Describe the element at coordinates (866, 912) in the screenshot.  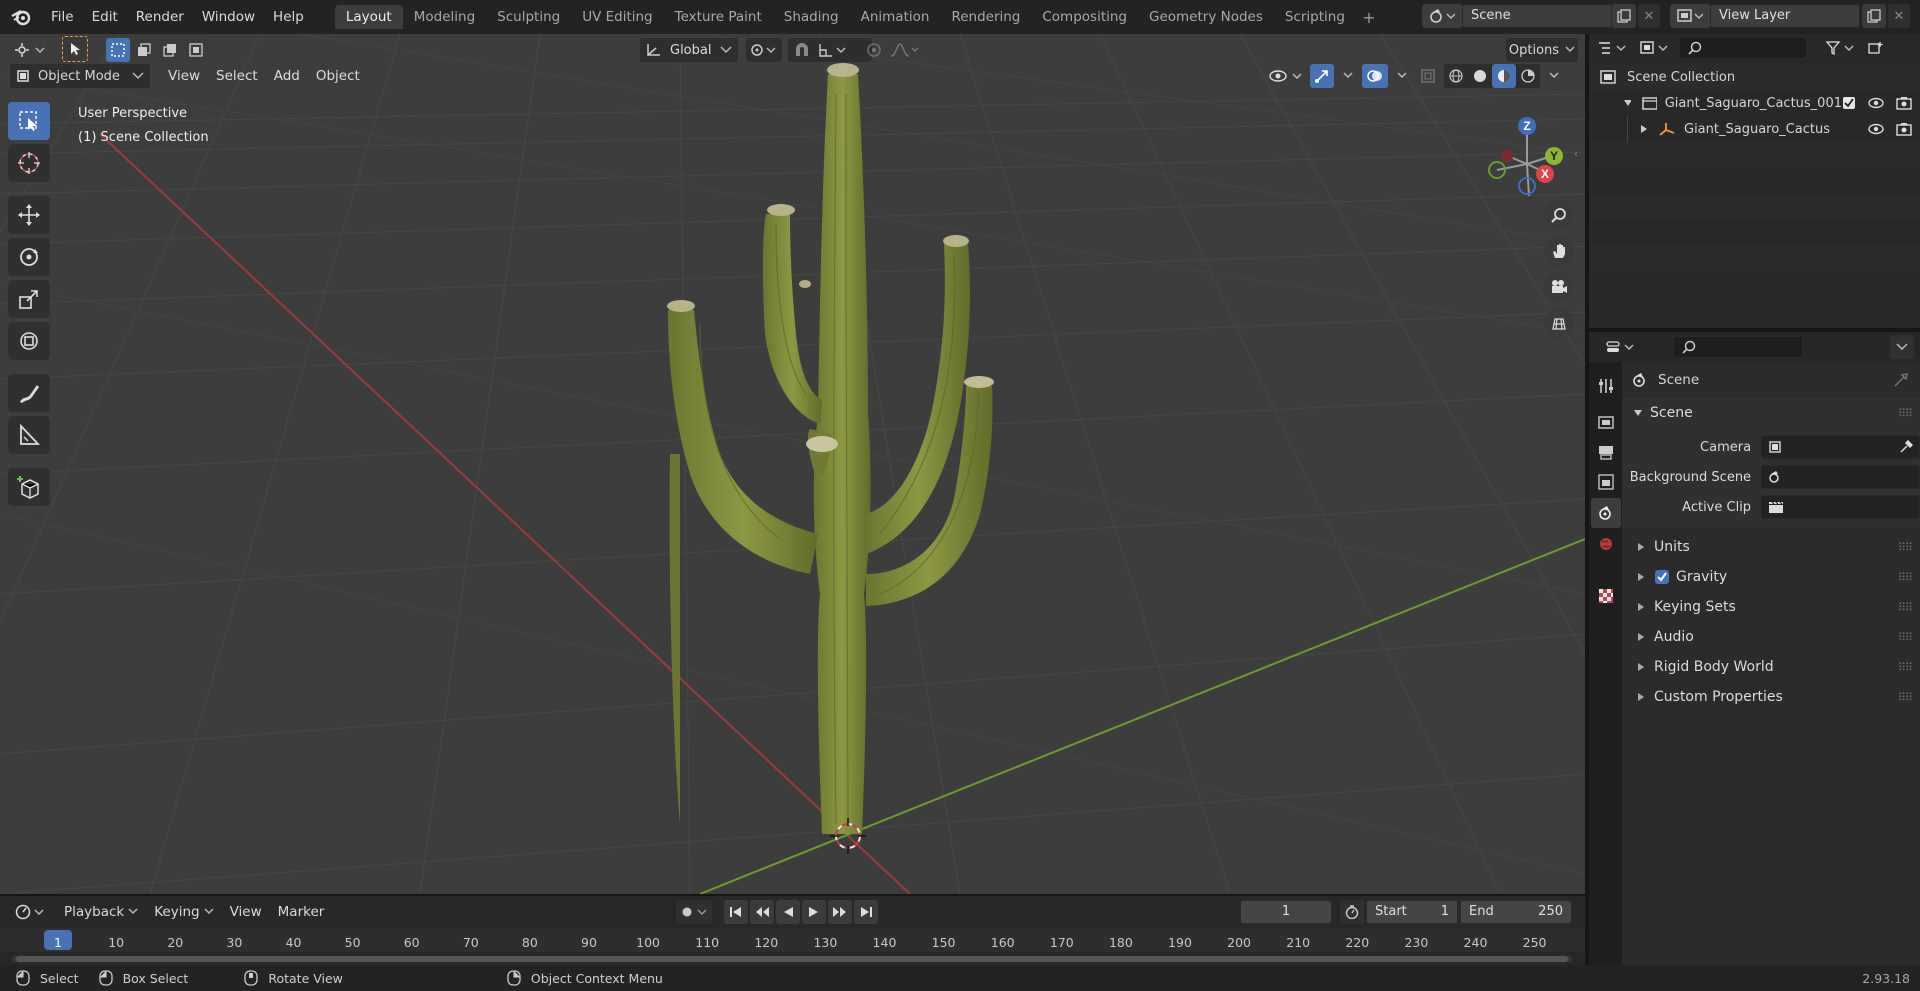
I see `jump-to-end-icon` at that location.